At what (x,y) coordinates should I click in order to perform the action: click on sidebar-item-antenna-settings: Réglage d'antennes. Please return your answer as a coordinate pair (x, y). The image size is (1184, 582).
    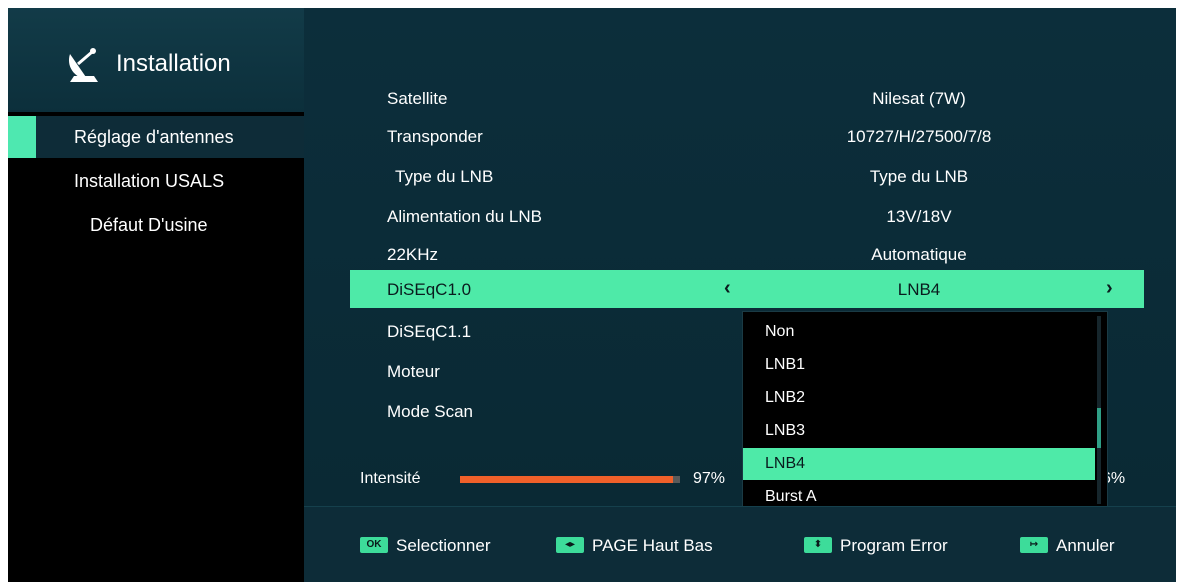
    Looking at the image, I should click on (156, 137).